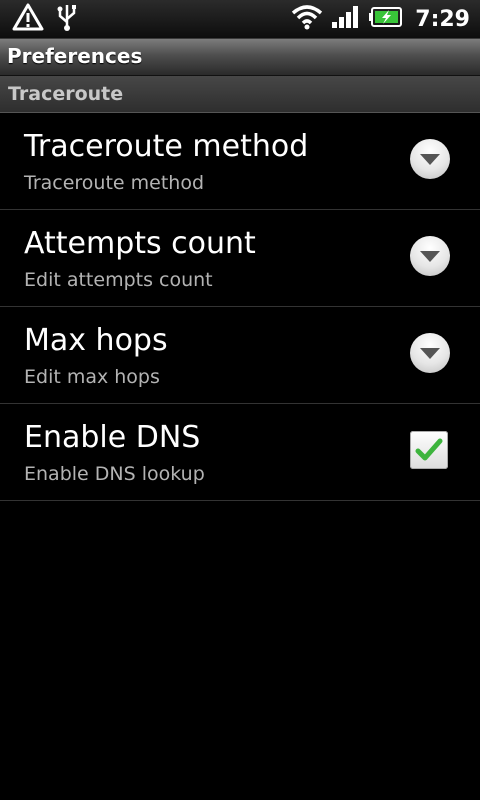  Describe the element at coordinates (45, 19) in the screenshot. I see `notification-icons` at that location.